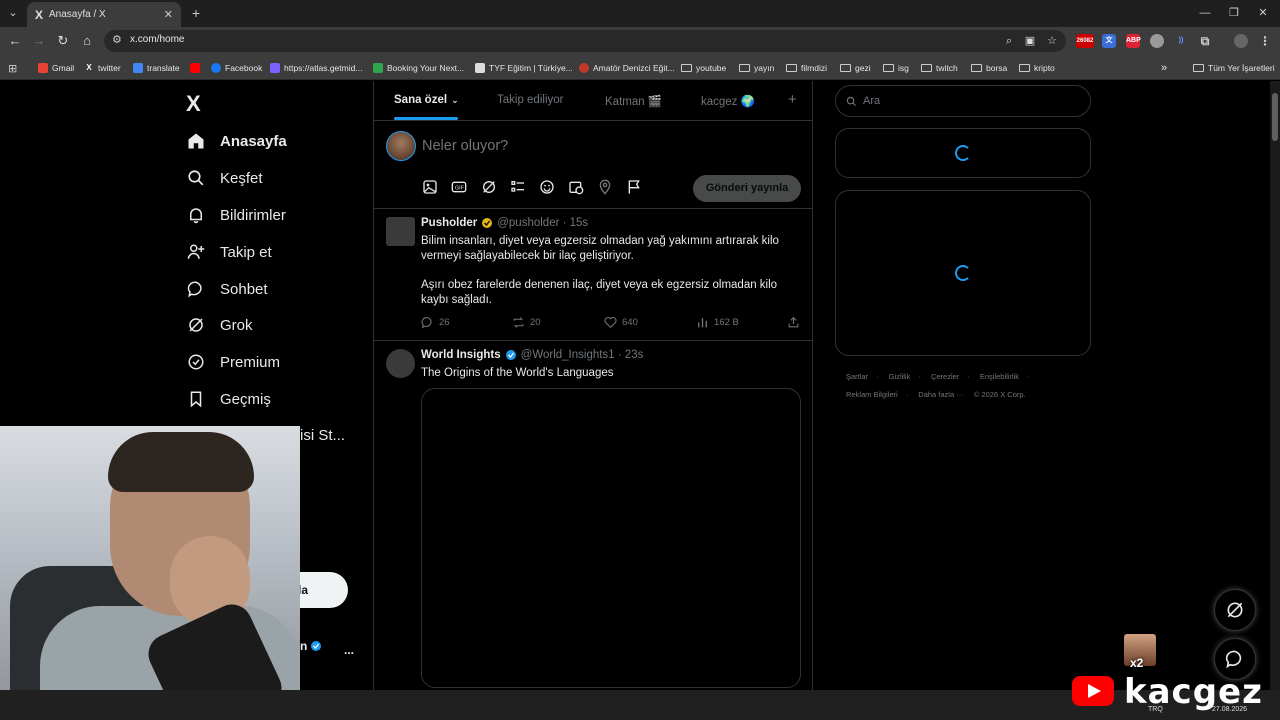 The image size is (1280, 720). Describe the element at coordinates (1164, 68) in the screenshot. I see `bookmarks-overflow-icon: »` at that location.